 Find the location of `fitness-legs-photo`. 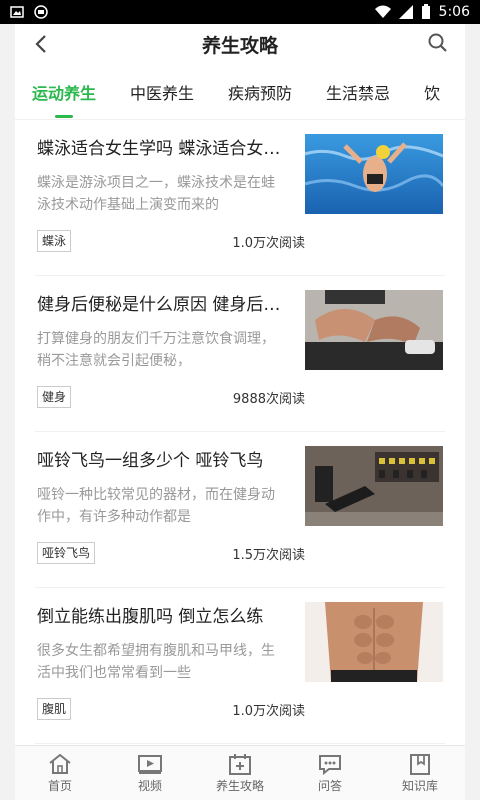

fitness-legs-photo is located at coordinates (374, 330).